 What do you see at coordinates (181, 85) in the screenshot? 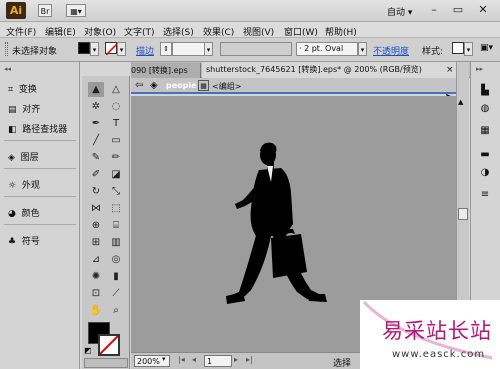
I see `breadcrumb-layer: people` at bounding box center [181, 85].